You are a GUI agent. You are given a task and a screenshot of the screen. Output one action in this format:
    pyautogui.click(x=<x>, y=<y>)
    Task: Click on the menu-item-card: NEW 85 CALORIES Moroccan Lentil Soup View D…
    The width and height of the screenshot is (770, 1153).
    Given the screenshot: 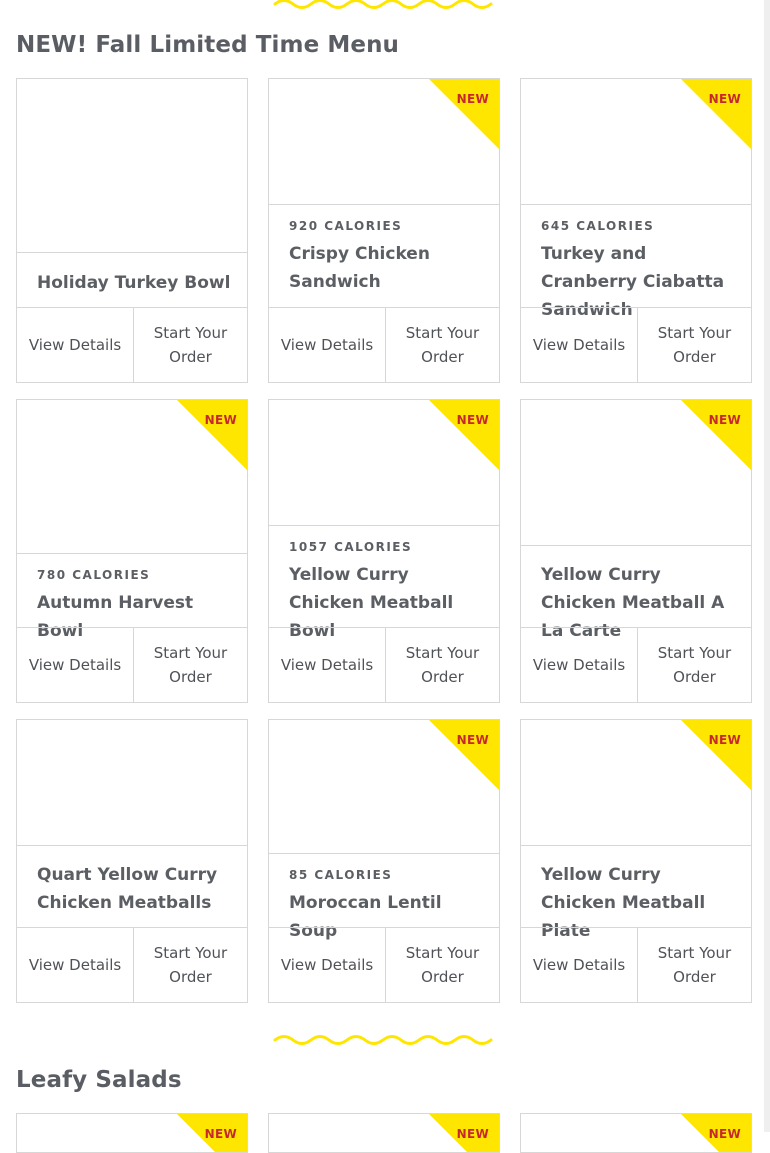 What is the action you would take?
    pyautogui.click(x=384, y=861)
    